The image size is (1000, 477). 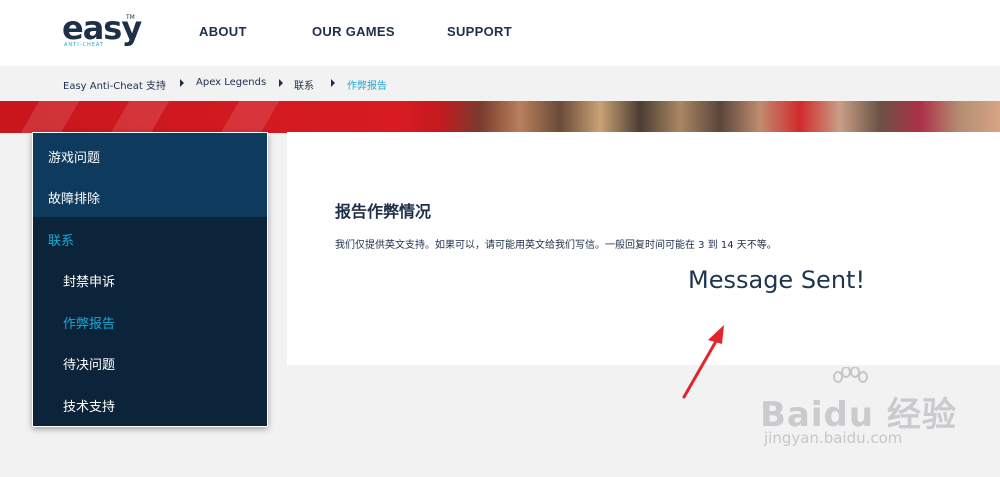 What do you see at coordinates (500, 117) in the screenshot?
I see `hero-banner` at bounding box center [500, 117].